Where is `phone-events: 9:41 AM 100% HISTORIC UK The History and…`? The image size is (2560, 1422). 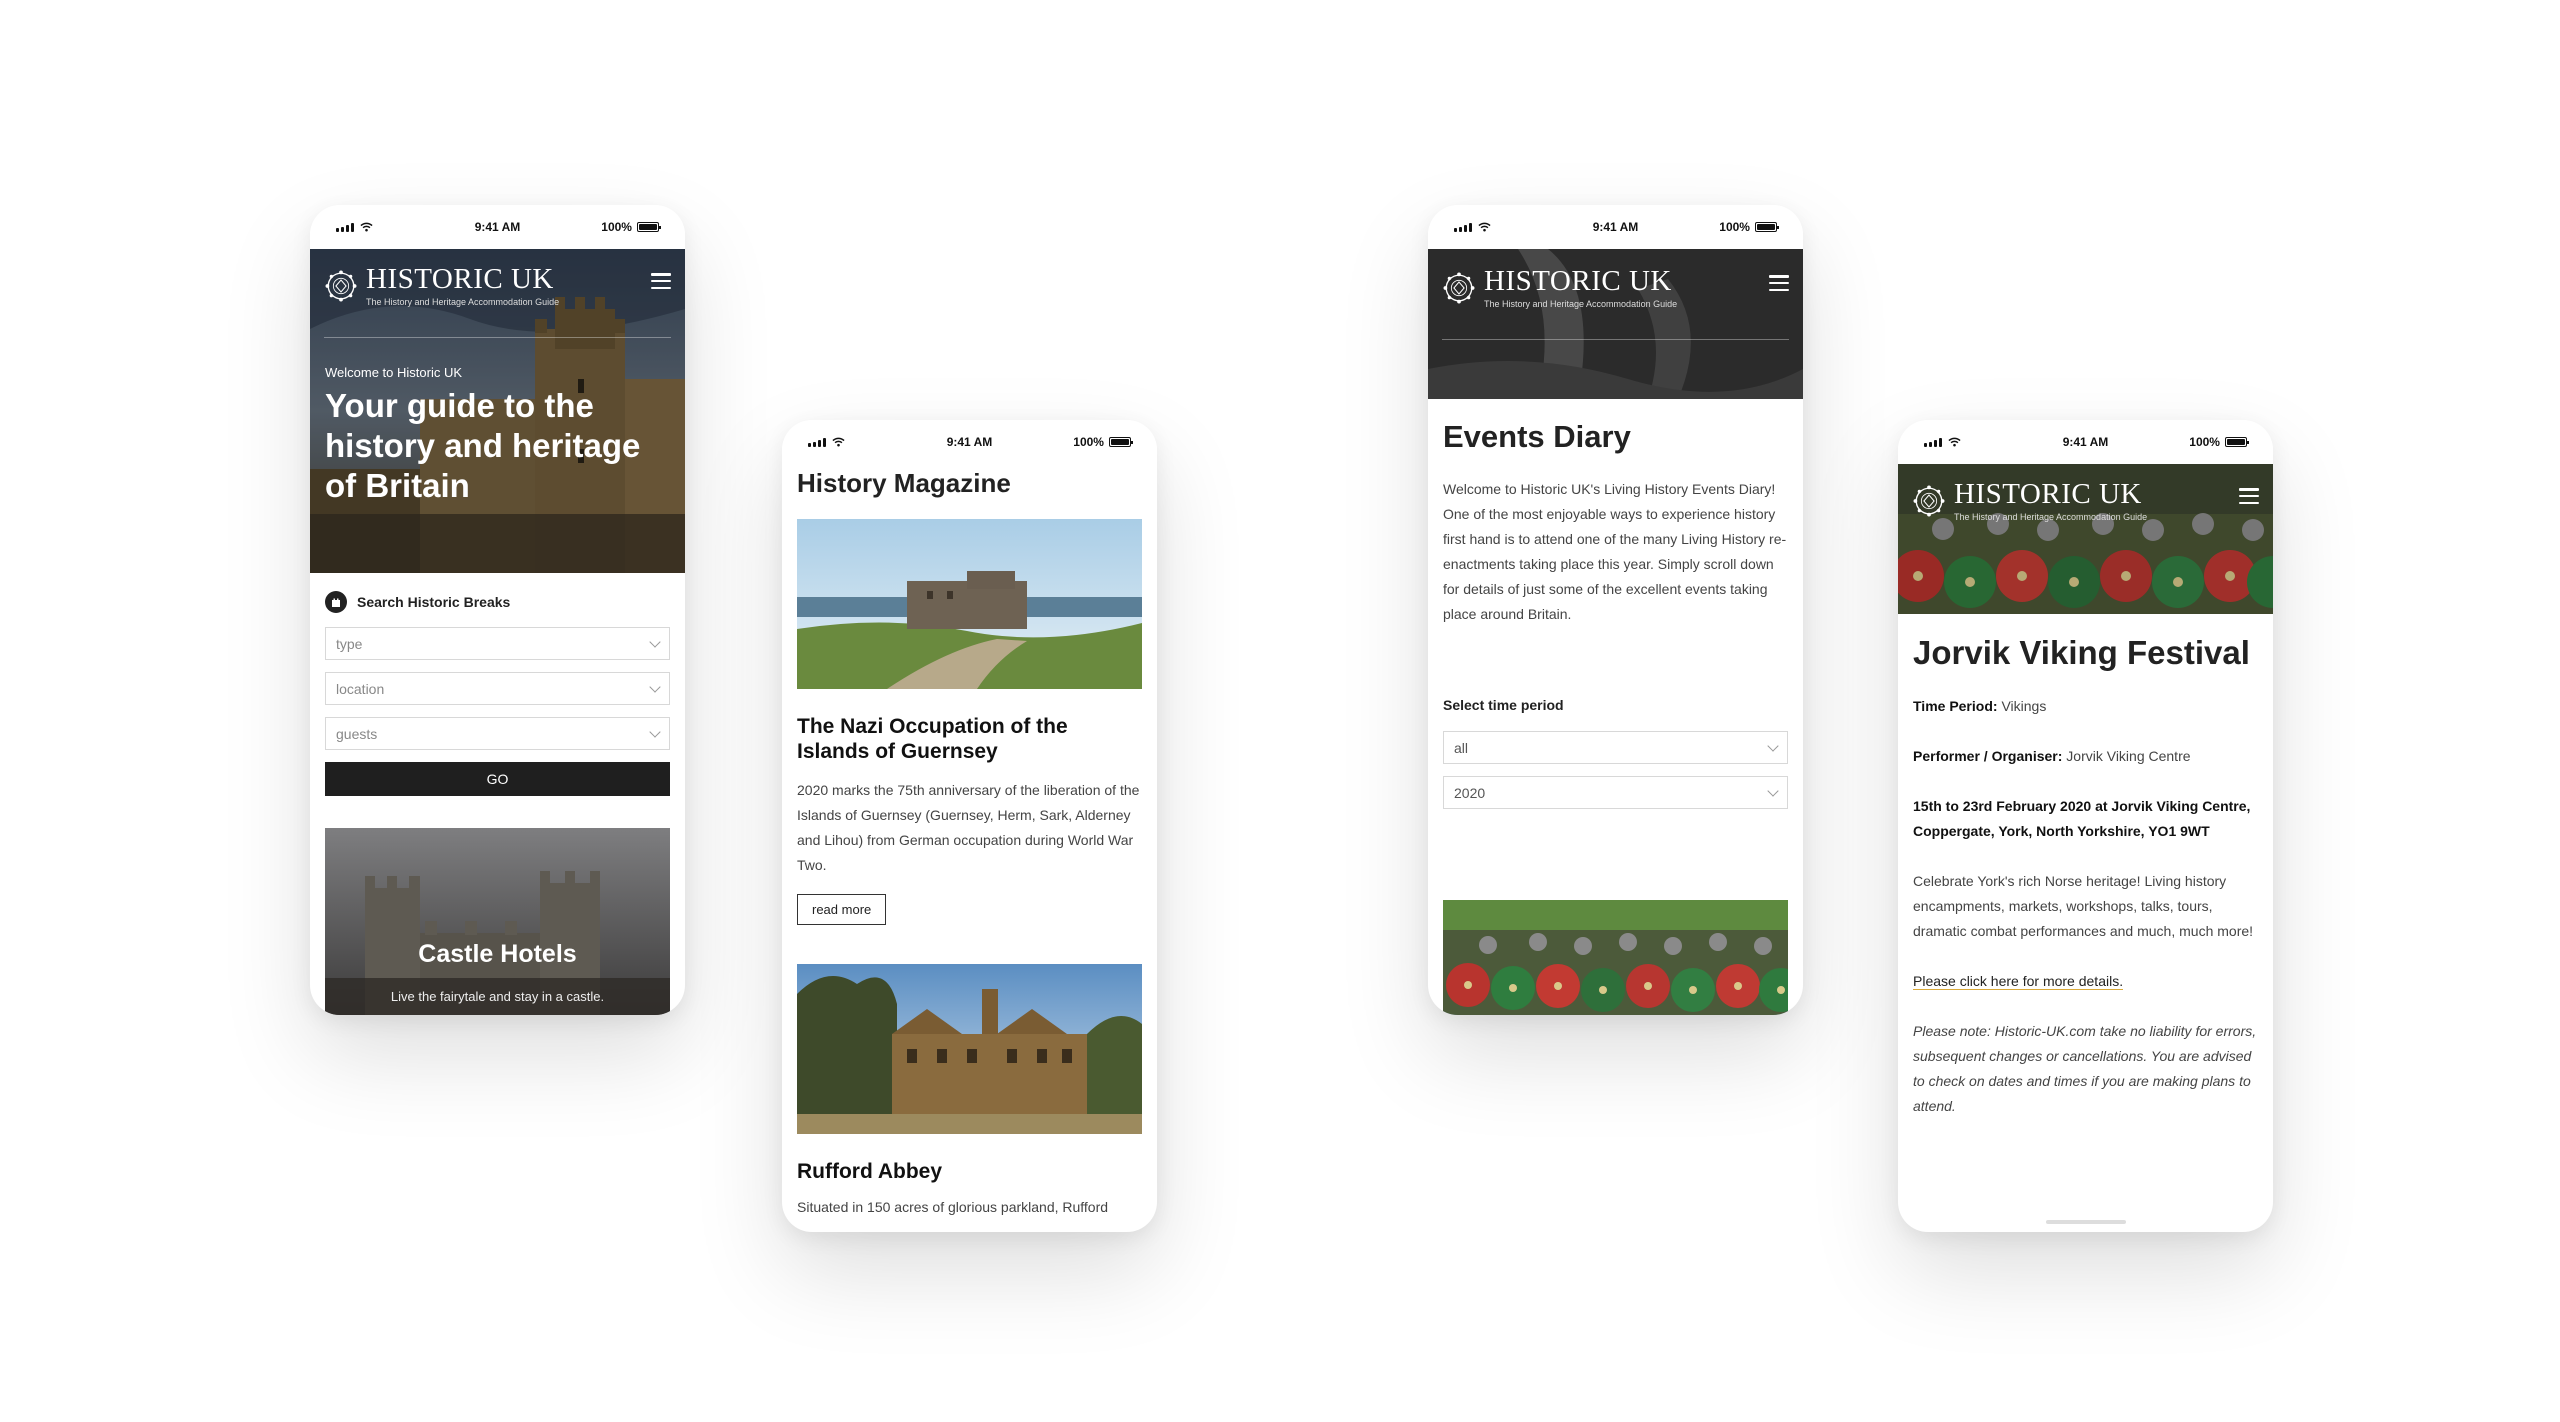
phone-events: 9:41 AM 100% HISTORIC UK The History and… is located at coordinates (1615, 610).